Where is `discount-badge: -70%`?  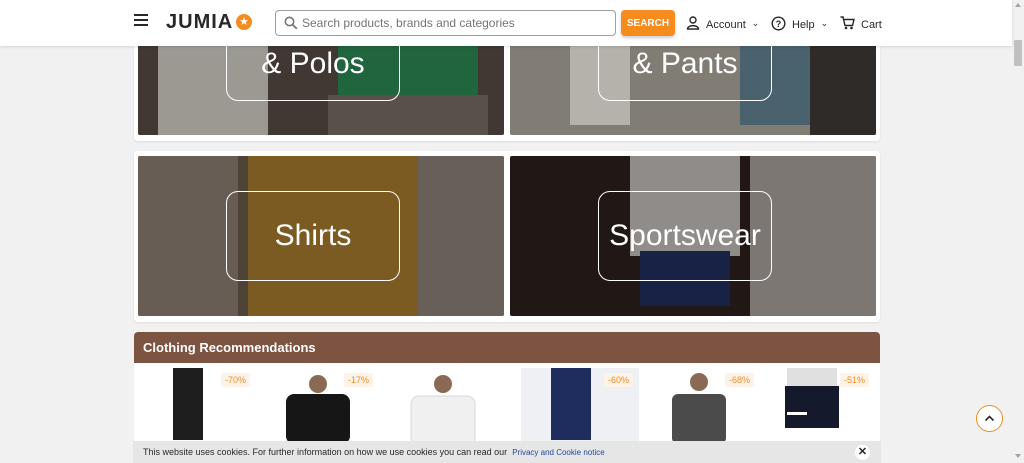
discount-badge: -70% is located at coordinates (235, 380).